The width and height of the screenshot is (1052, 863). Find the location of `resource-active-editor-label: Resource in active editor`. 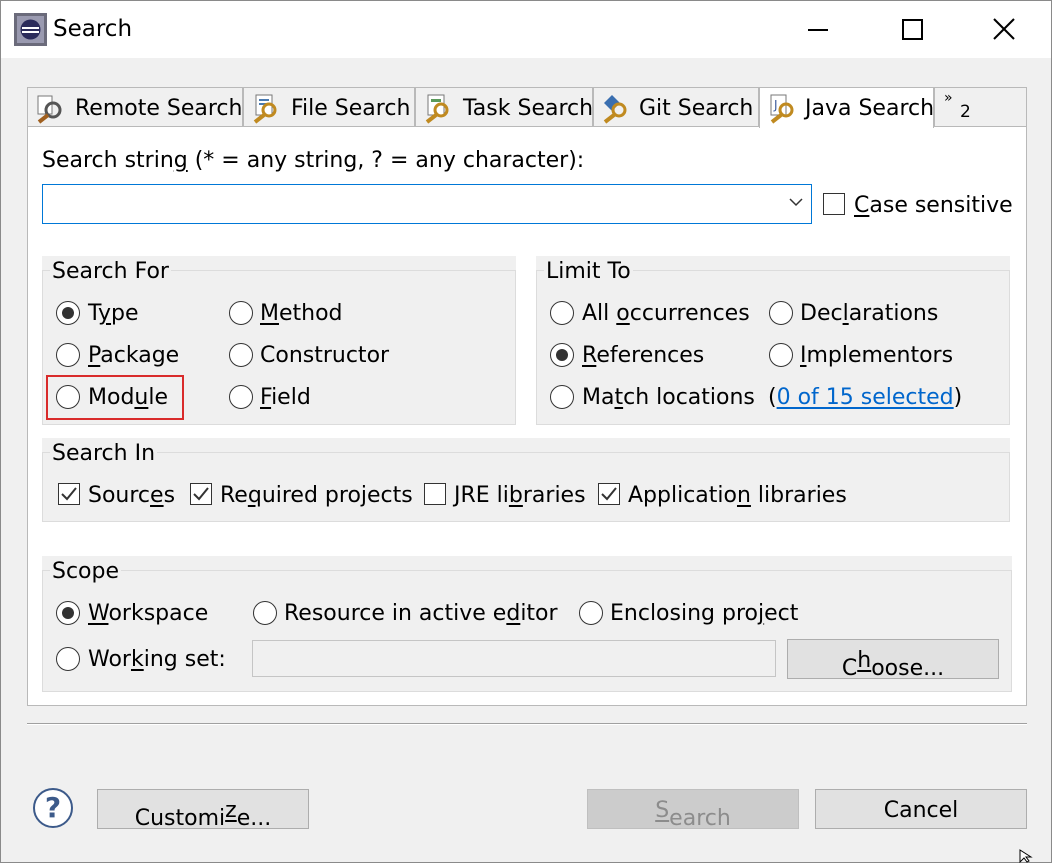

resource-active-editor-label: Resource in active editor is located at coordinates (421, 613).